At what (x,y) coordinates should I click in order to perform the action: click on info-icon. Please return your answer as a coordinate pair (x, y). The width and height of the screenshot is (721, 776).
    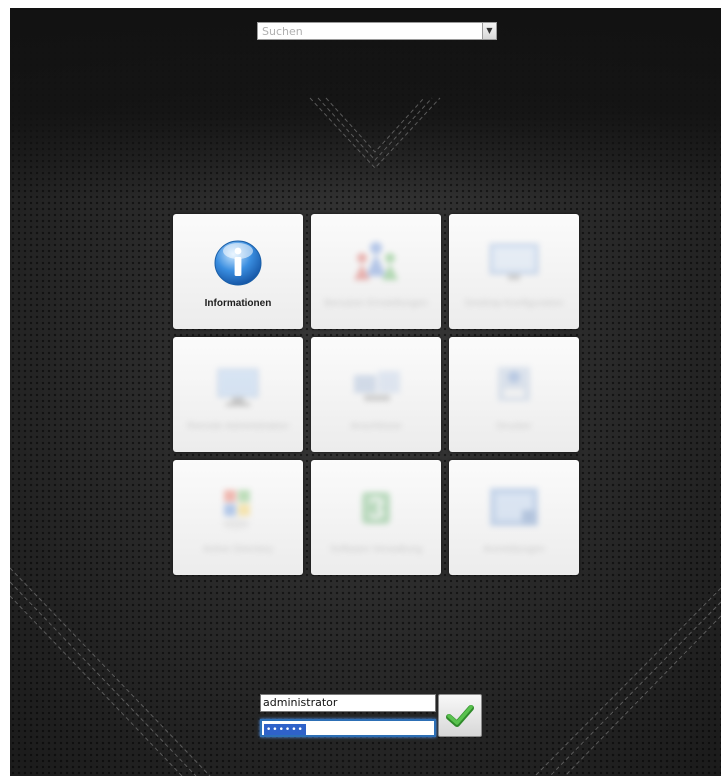
    Looking at the image, I should click on (238, 263).